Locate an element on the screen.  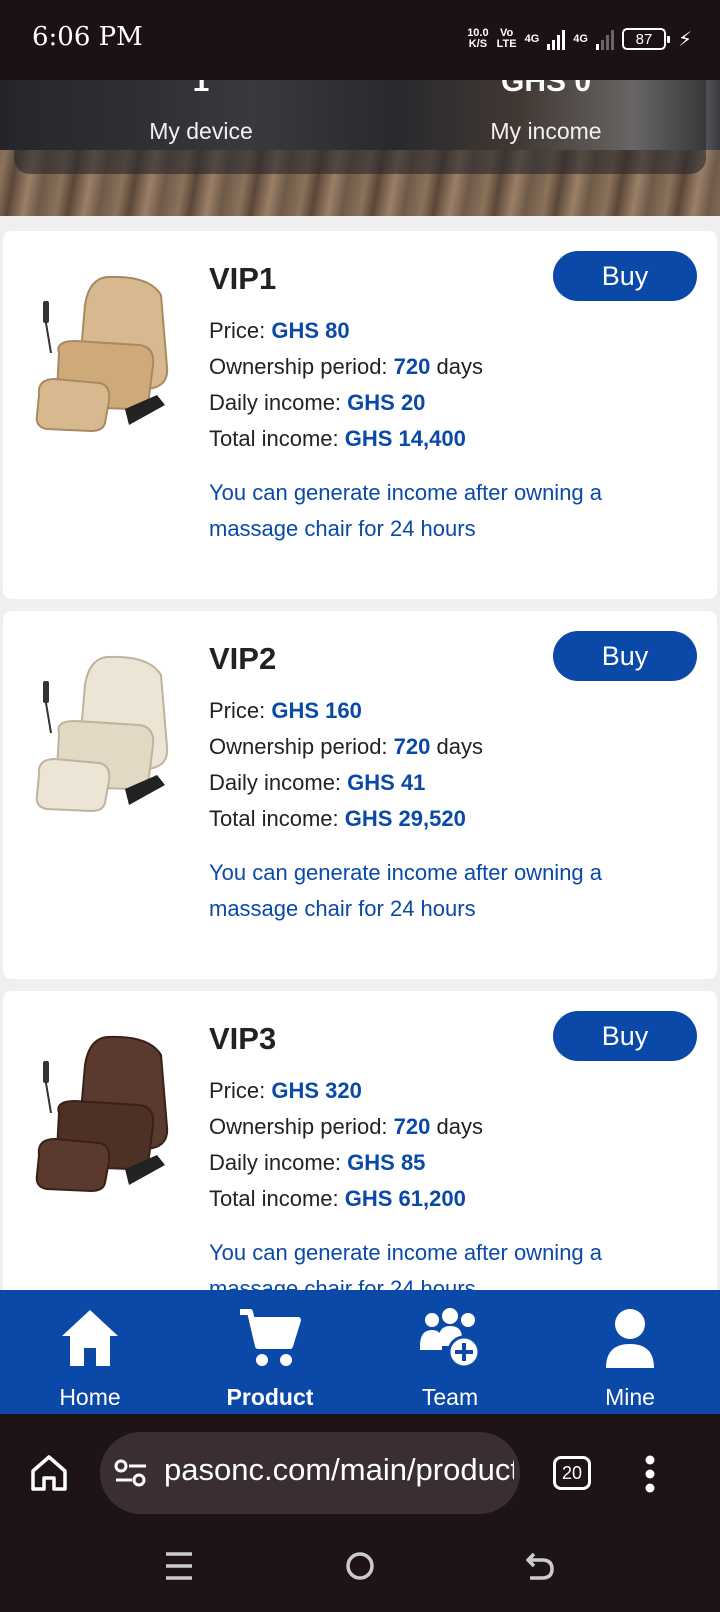
nav-item-mine: Mine is located at coordinates (630, 1352).